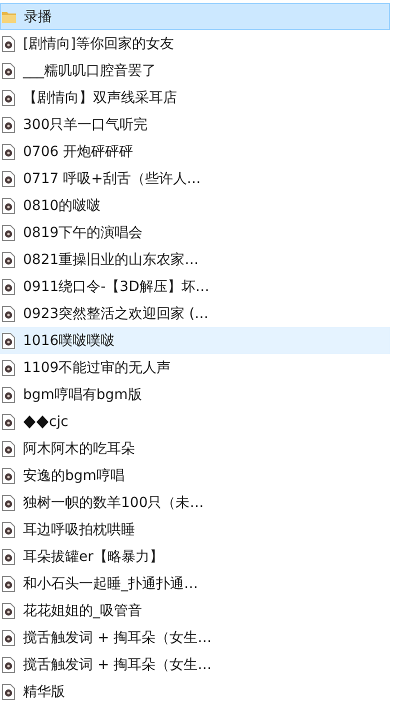 This screenshot has width=407, height=703. I want to click on file-row: 录播, so click(195, 16).